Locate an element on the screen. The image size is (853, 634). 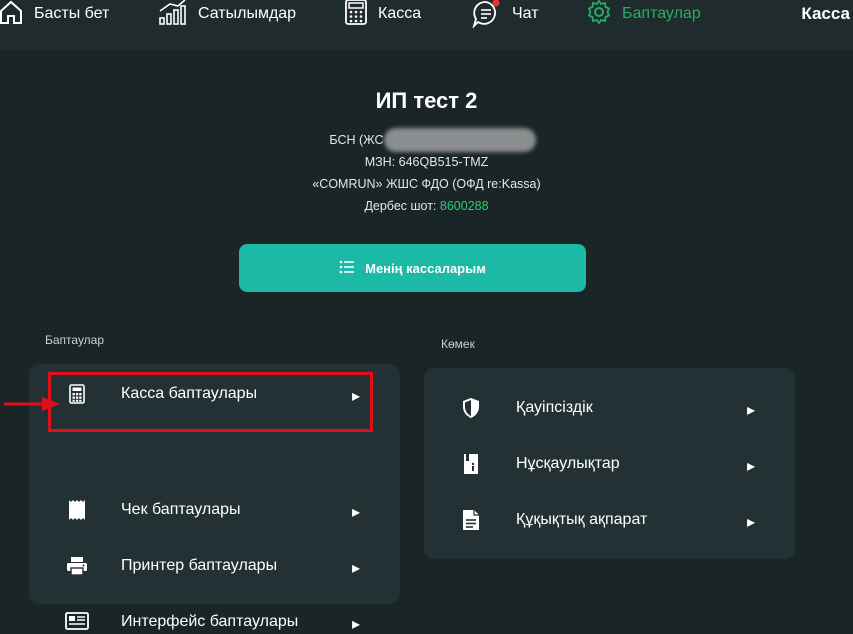
help-item-label: Құқықтық ақпарат is located at coordinates (582, 519).